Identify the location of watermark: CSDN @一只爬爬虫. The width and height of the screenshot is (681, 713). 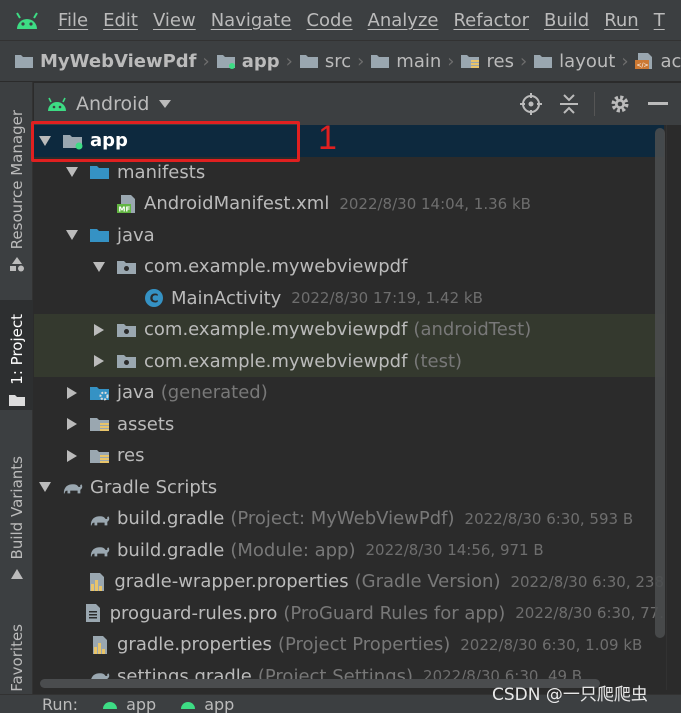
(570, 695).